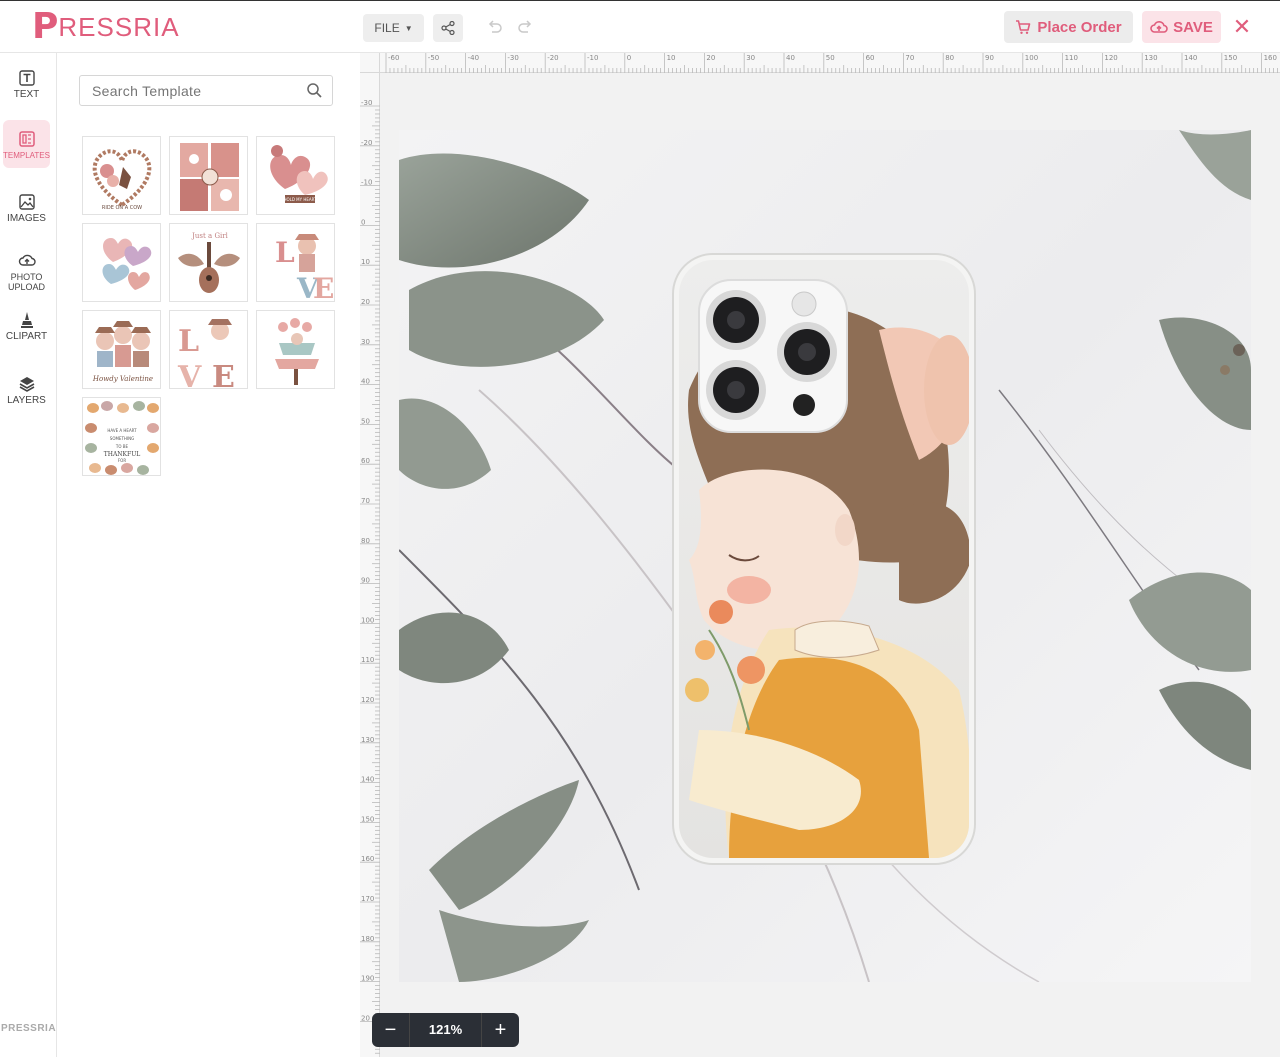 The height and width of the screenshot is (1062, 1280). Describe the element at coordinates (870, 58) in the screenshot. I see `ruler-top-label: 60` at that location.